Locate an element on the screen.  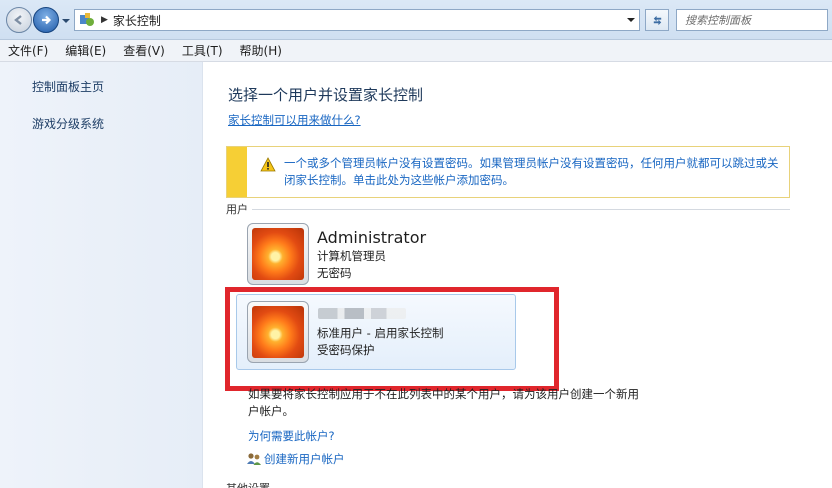
menu-tools: 工具(T) is located at coordinates (202, 50).